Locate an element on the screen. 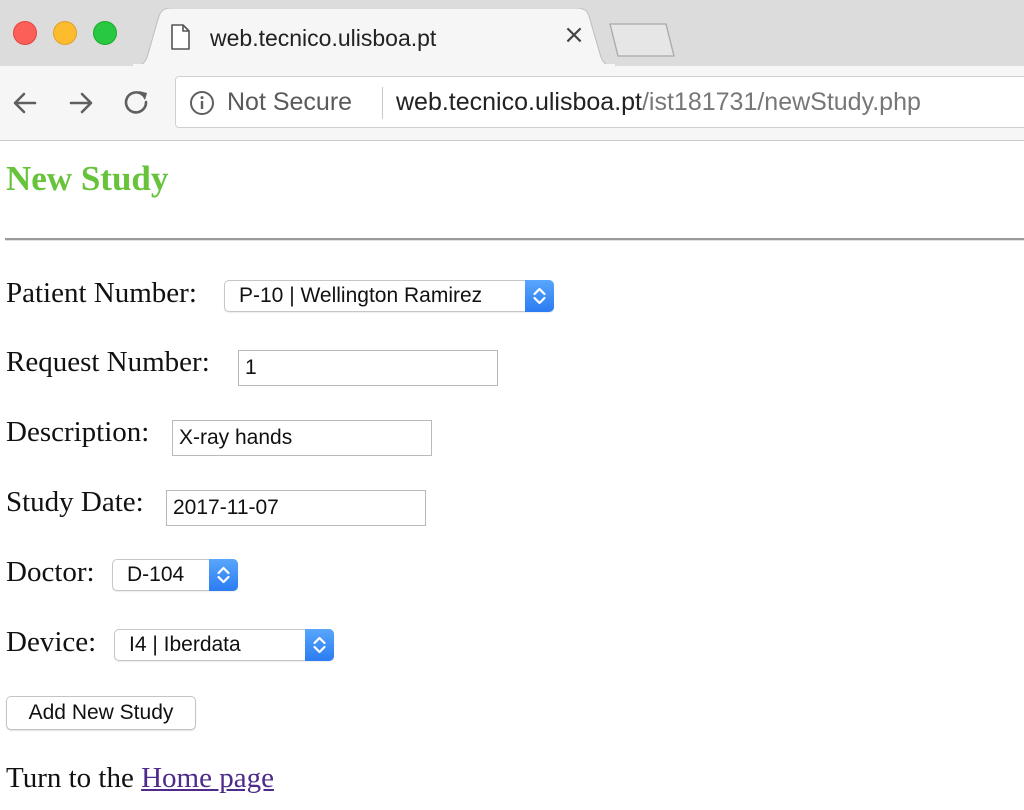  patient-number-selected: P-10 | Wellington Ramirez is located at coordinates (361, 295).